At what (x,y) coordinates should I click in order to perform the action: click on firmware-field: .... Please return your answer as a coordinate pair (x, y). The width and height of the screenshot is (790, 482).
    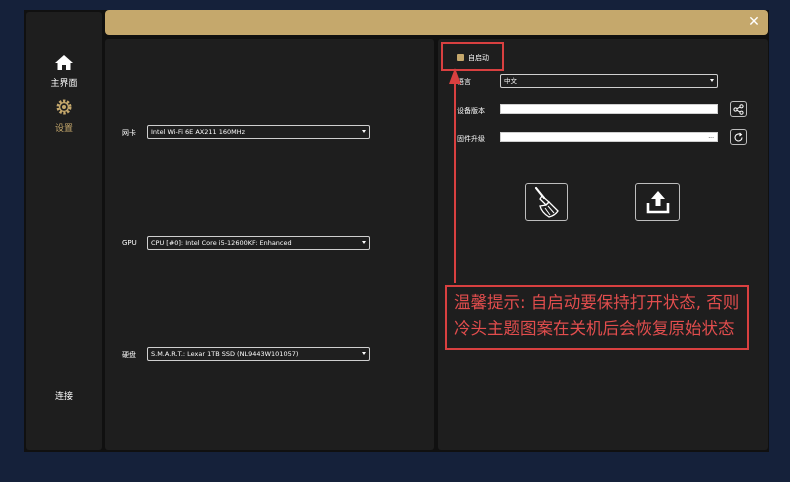
    Looking at the image, I should click on (609, 137).